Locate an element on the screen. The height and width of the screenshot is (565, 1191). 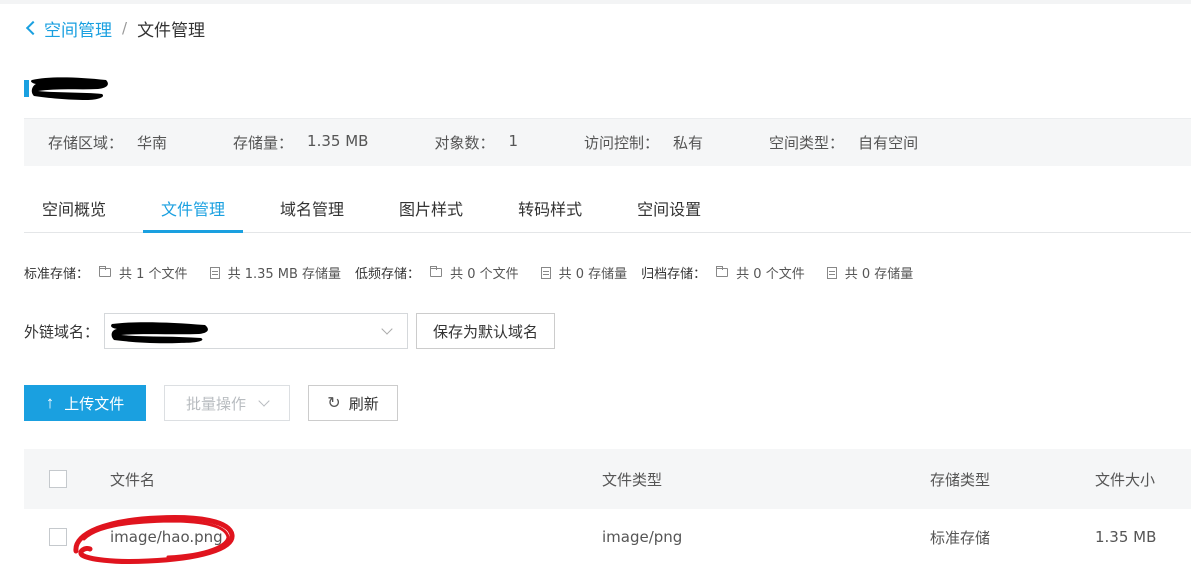
refresh-button: ↻ 刷新 is located at coordinates (353, 403).